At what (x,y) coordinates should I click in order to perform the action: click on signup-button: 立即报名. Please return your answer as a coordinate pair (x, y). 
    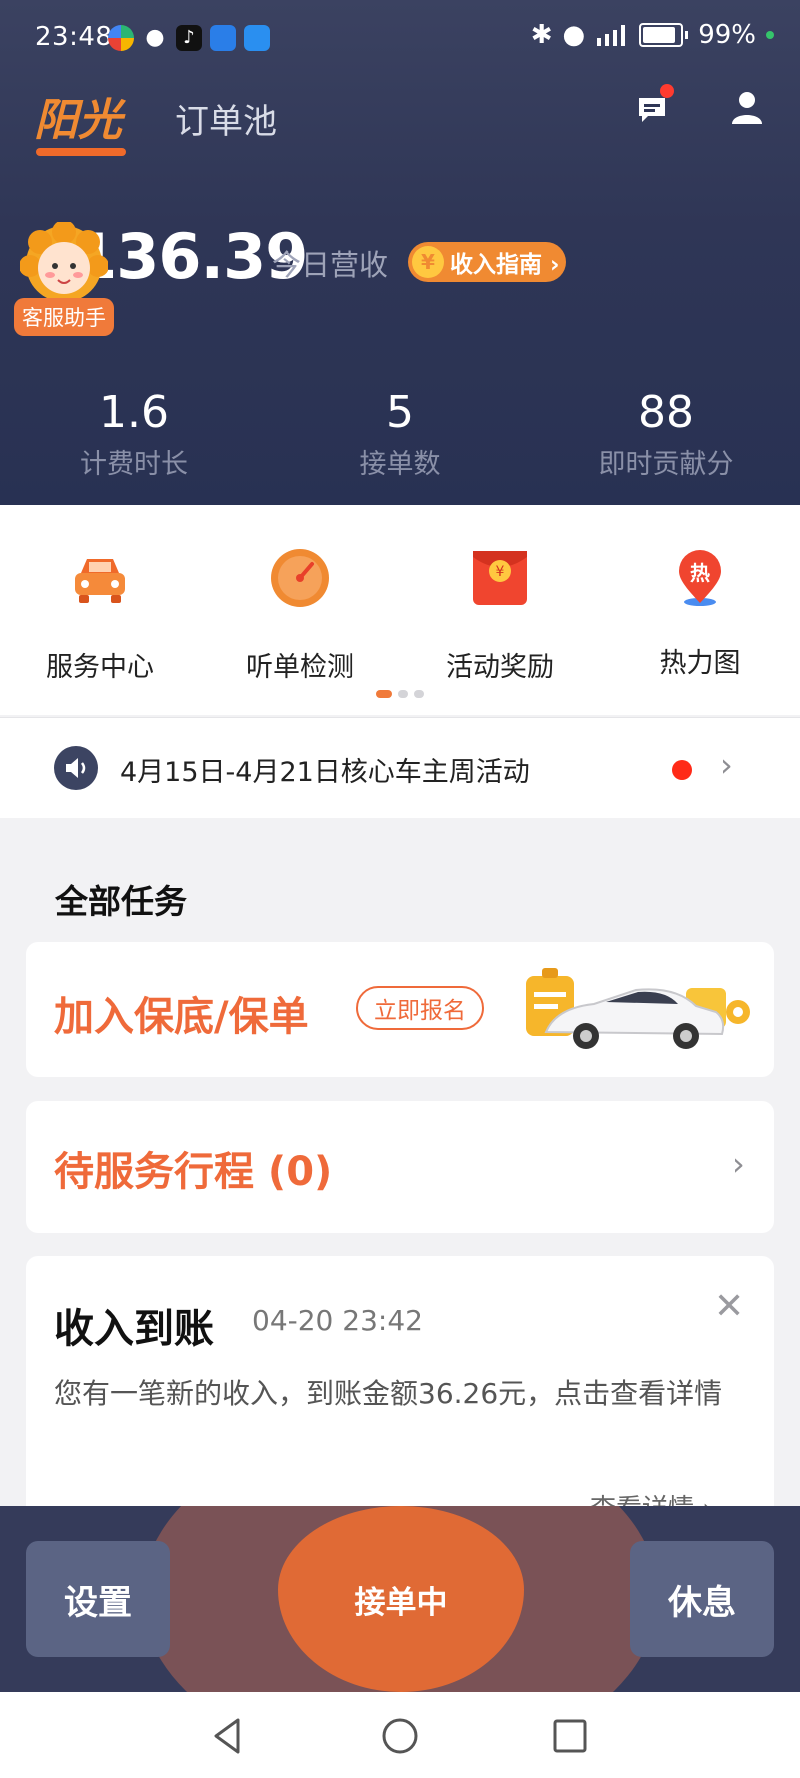
    Looking at the image, I should click on (420, 1008).